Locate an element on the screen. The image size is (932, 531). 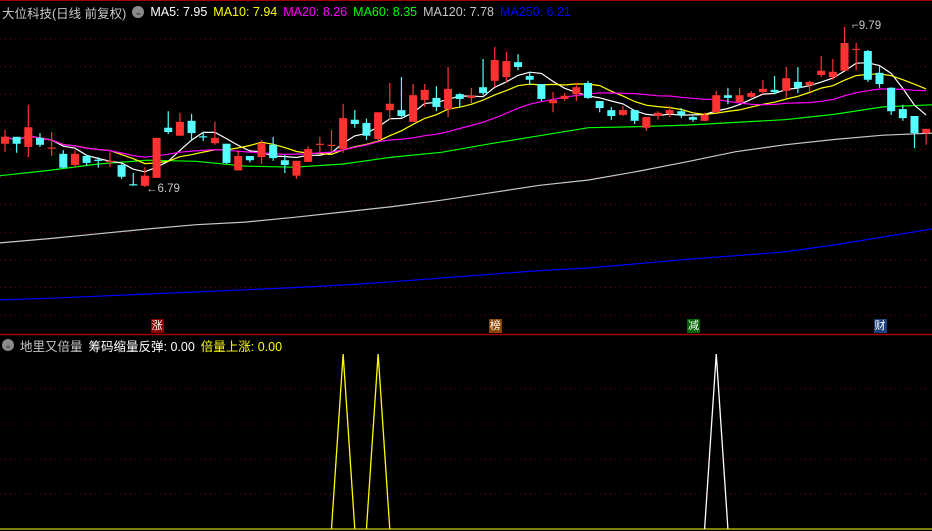
high-price-value: 9.79 is located at coordinates (870, 26).